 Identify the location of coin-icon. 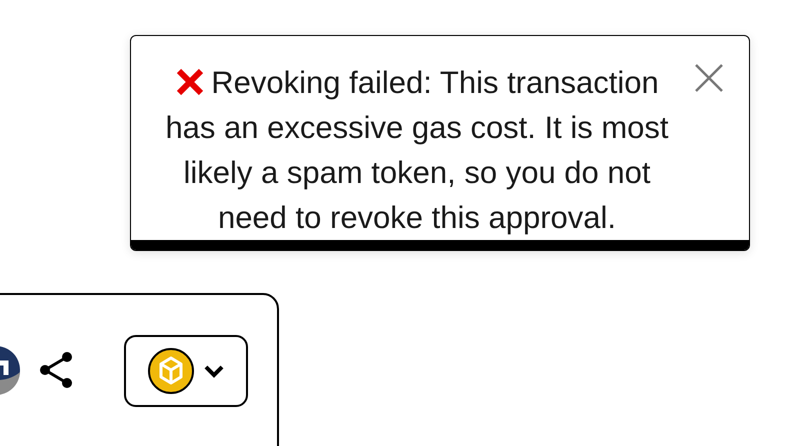
(171, 371).